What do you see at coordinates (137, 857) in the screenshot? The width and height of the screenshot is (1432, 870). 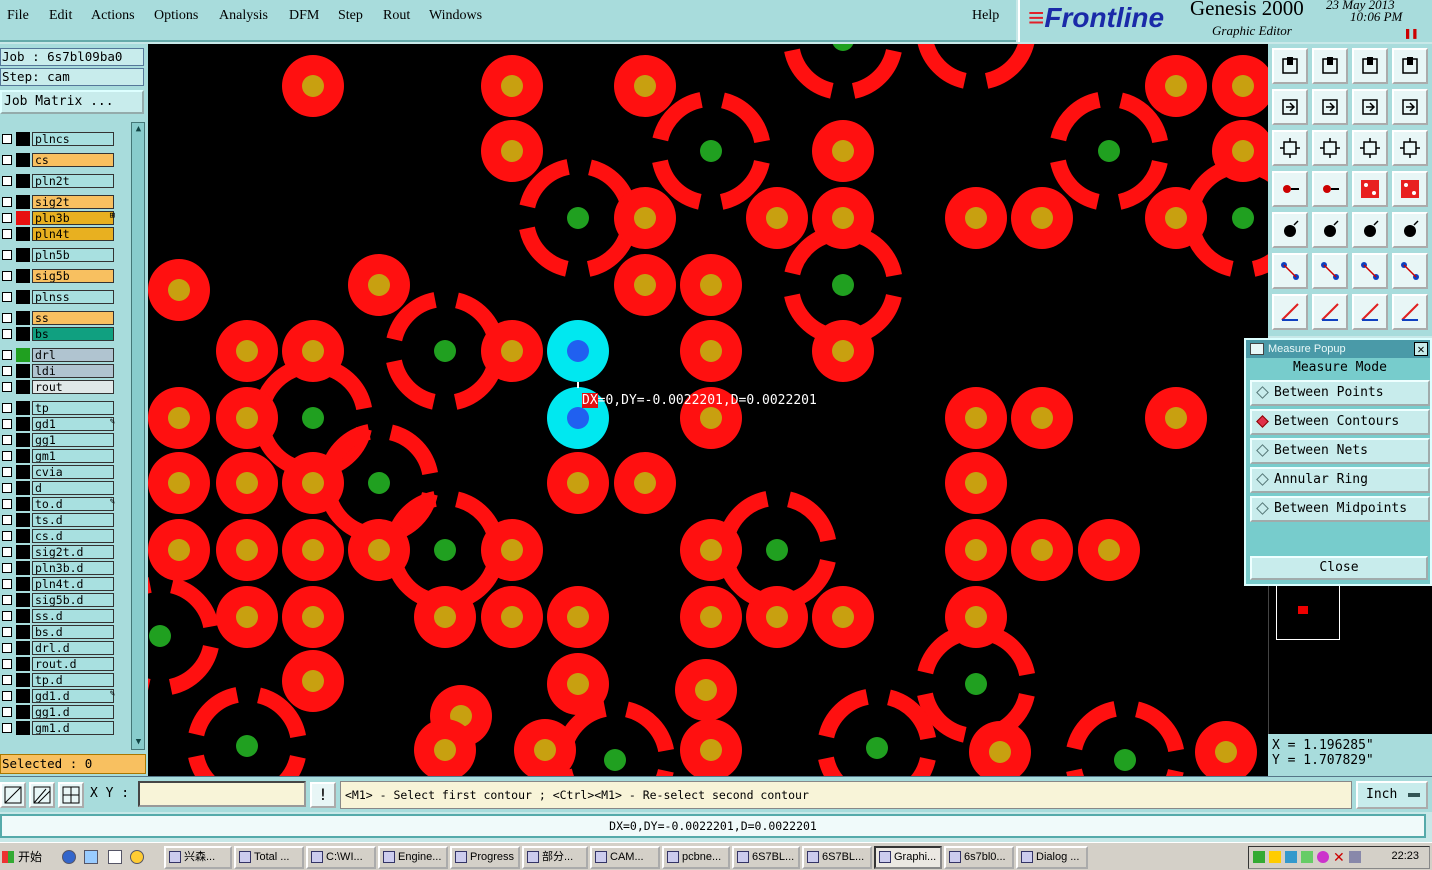 I see `media-icon` at bounding box center [137, 857].